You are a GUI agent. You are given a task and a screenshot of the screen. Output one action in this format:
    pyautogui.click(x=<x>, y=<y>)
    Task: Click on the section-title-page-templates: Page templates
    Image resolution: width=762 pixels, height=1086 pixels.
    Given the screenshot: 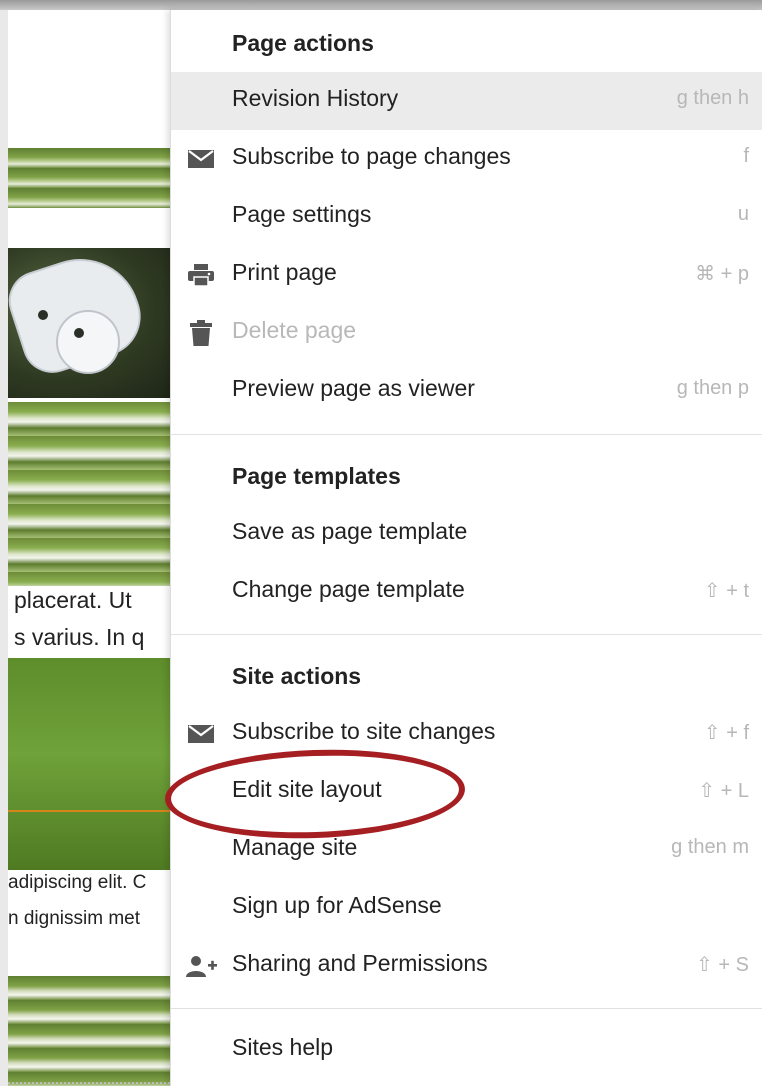 What is the action you would take?
    pyautogui.click(x=316, y=476)
    